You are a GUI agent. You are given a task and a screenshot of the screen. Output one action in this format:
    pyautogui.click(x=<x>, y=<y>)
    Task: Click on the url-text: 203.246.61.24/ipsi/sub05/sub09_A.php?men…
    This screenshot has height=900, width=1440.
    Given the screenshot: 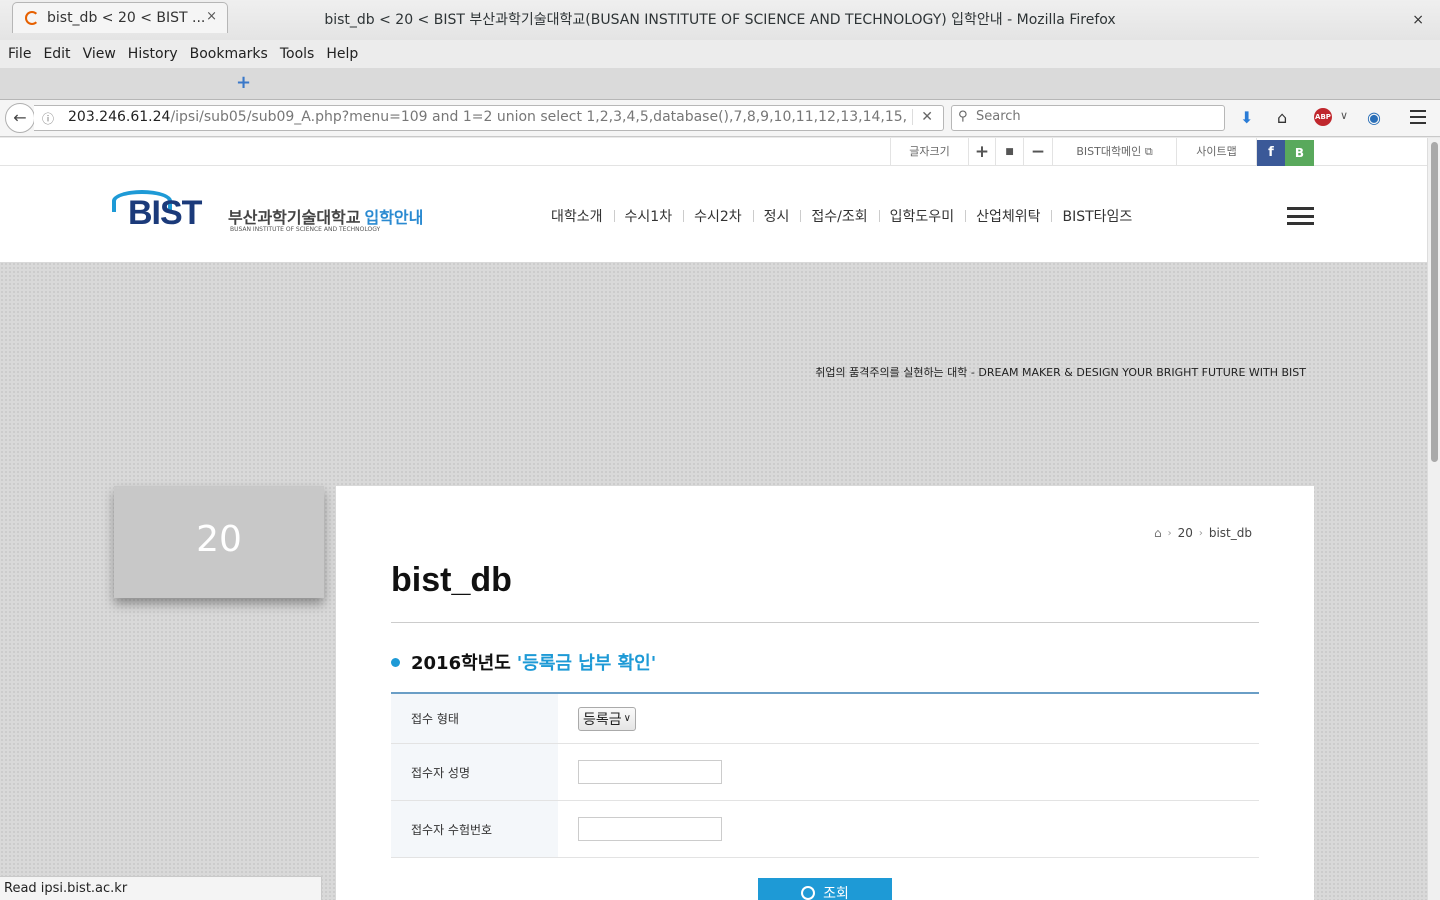 What is the action you would take?
    pyautogui.click(x=488, y=117)
    